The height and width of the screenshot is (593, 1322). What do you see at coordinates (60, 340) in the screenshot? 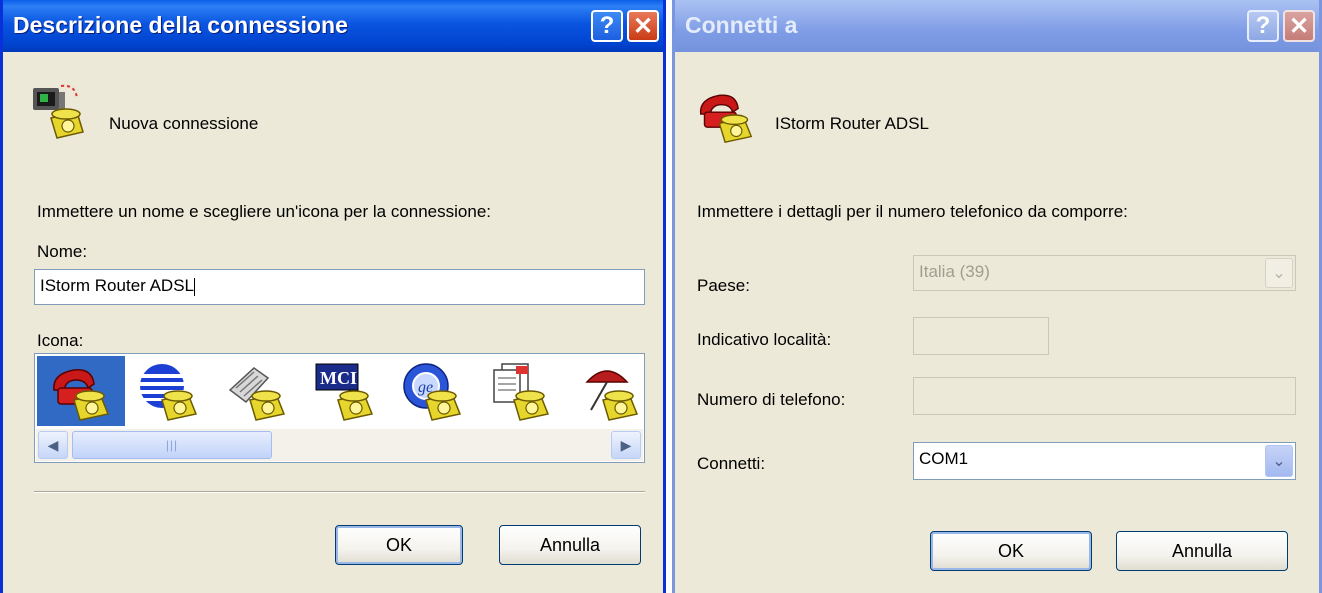
I see `icon-label: Icona:` at bounding box center [60, 340].